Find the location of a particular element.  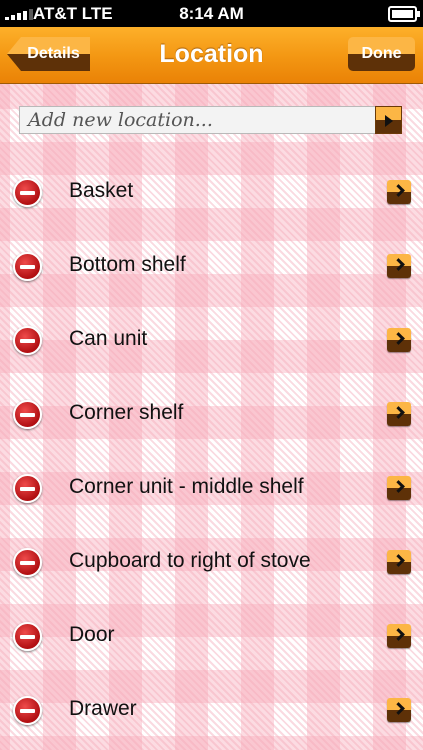

status-bar: AT&T LTE 8:14 AM is located at coordinates (211, 13).